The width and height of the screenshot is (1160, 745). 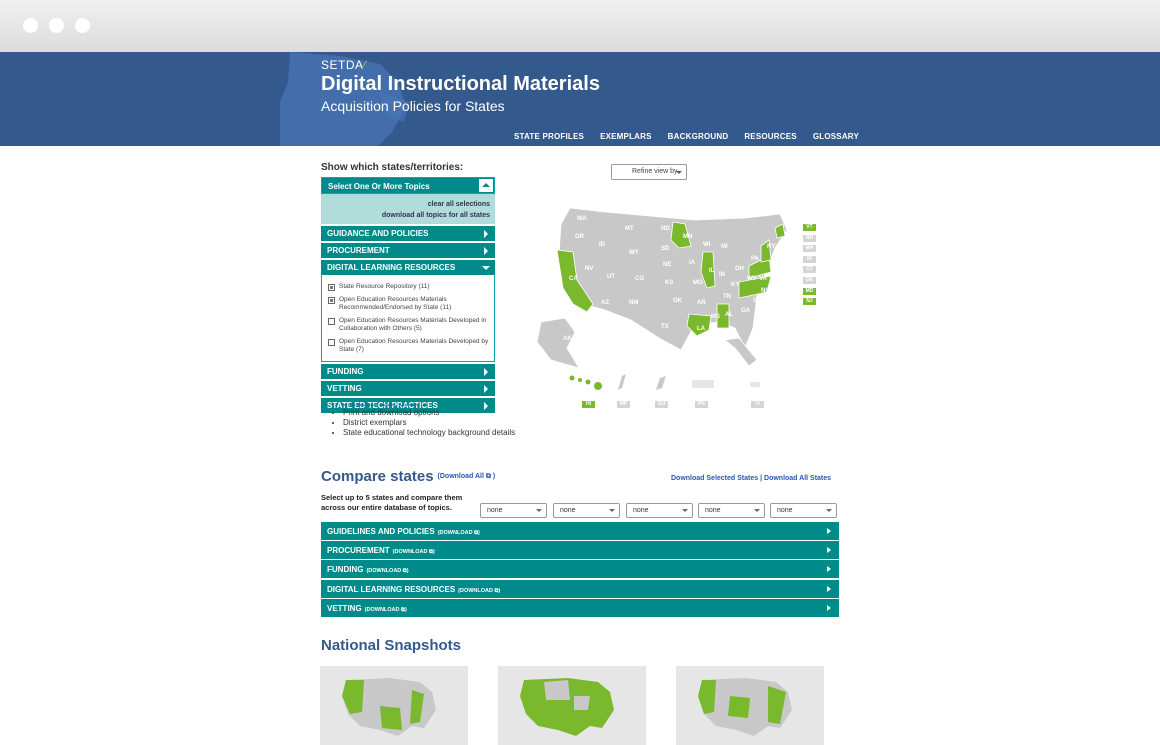 What do you see at coordinates (797, 478) in the screenshot?
I see `download-all-states-link: Download All States` at bounding box center [797, 478].